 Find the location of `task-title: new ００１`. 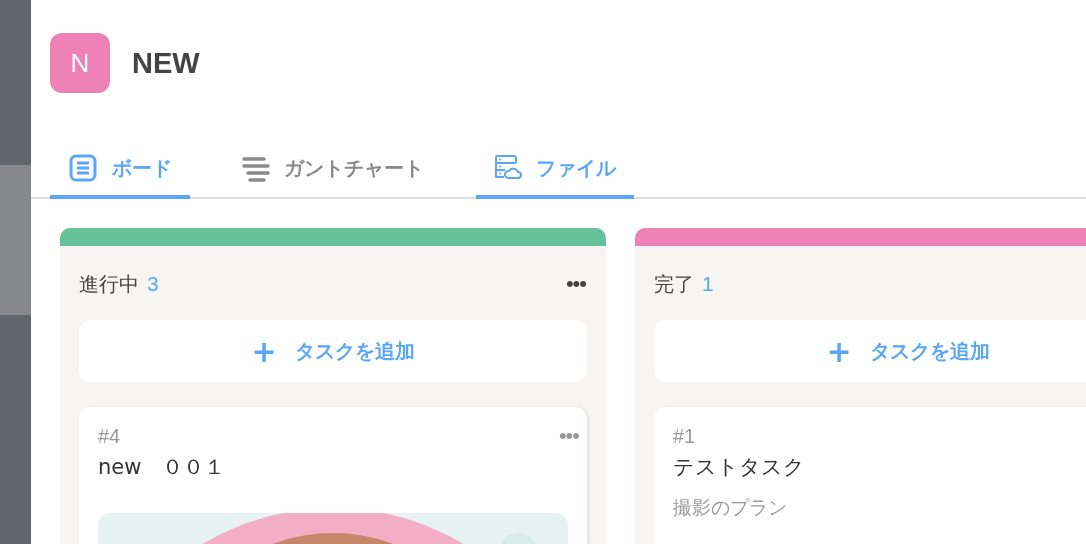

task-title: new ００１ is located at coordinates (162, 467).